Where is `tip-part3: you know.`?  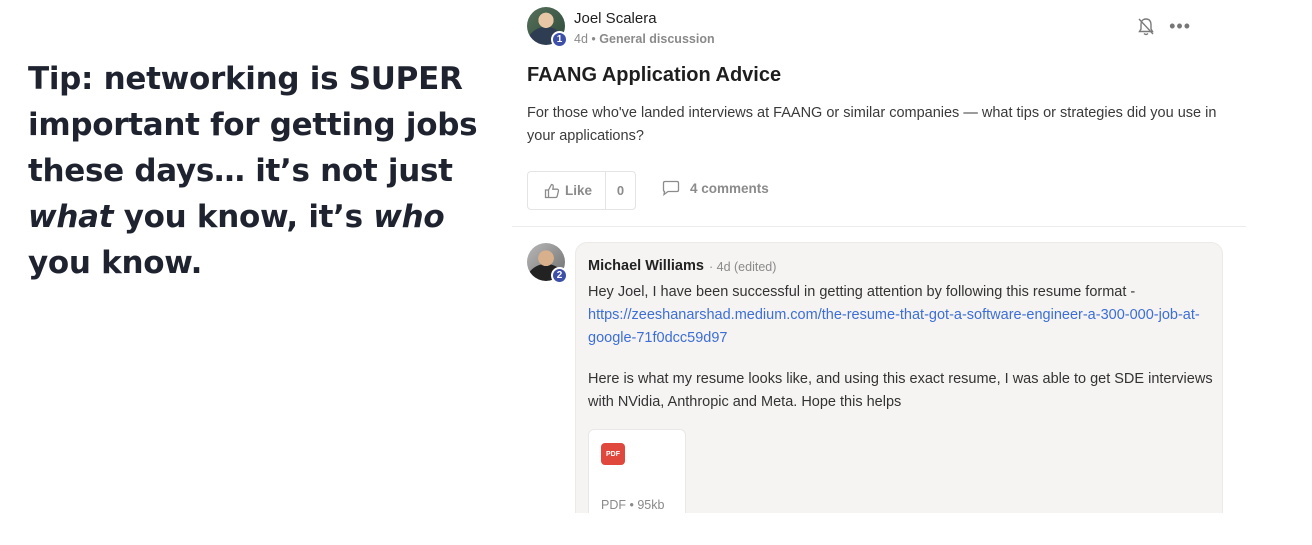 tip-part3: you know. is located at coordinates (115, 263).